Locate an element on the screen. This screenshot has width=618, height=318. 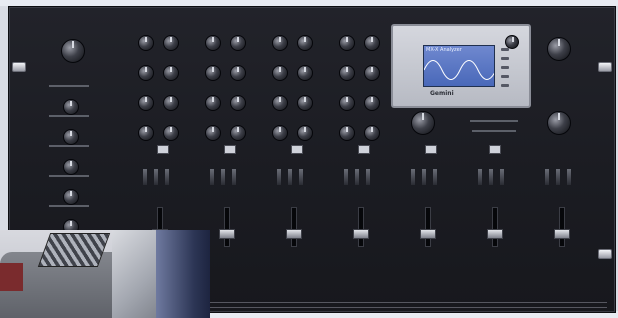
photo-red-panel is located at coordinates (11, 277).